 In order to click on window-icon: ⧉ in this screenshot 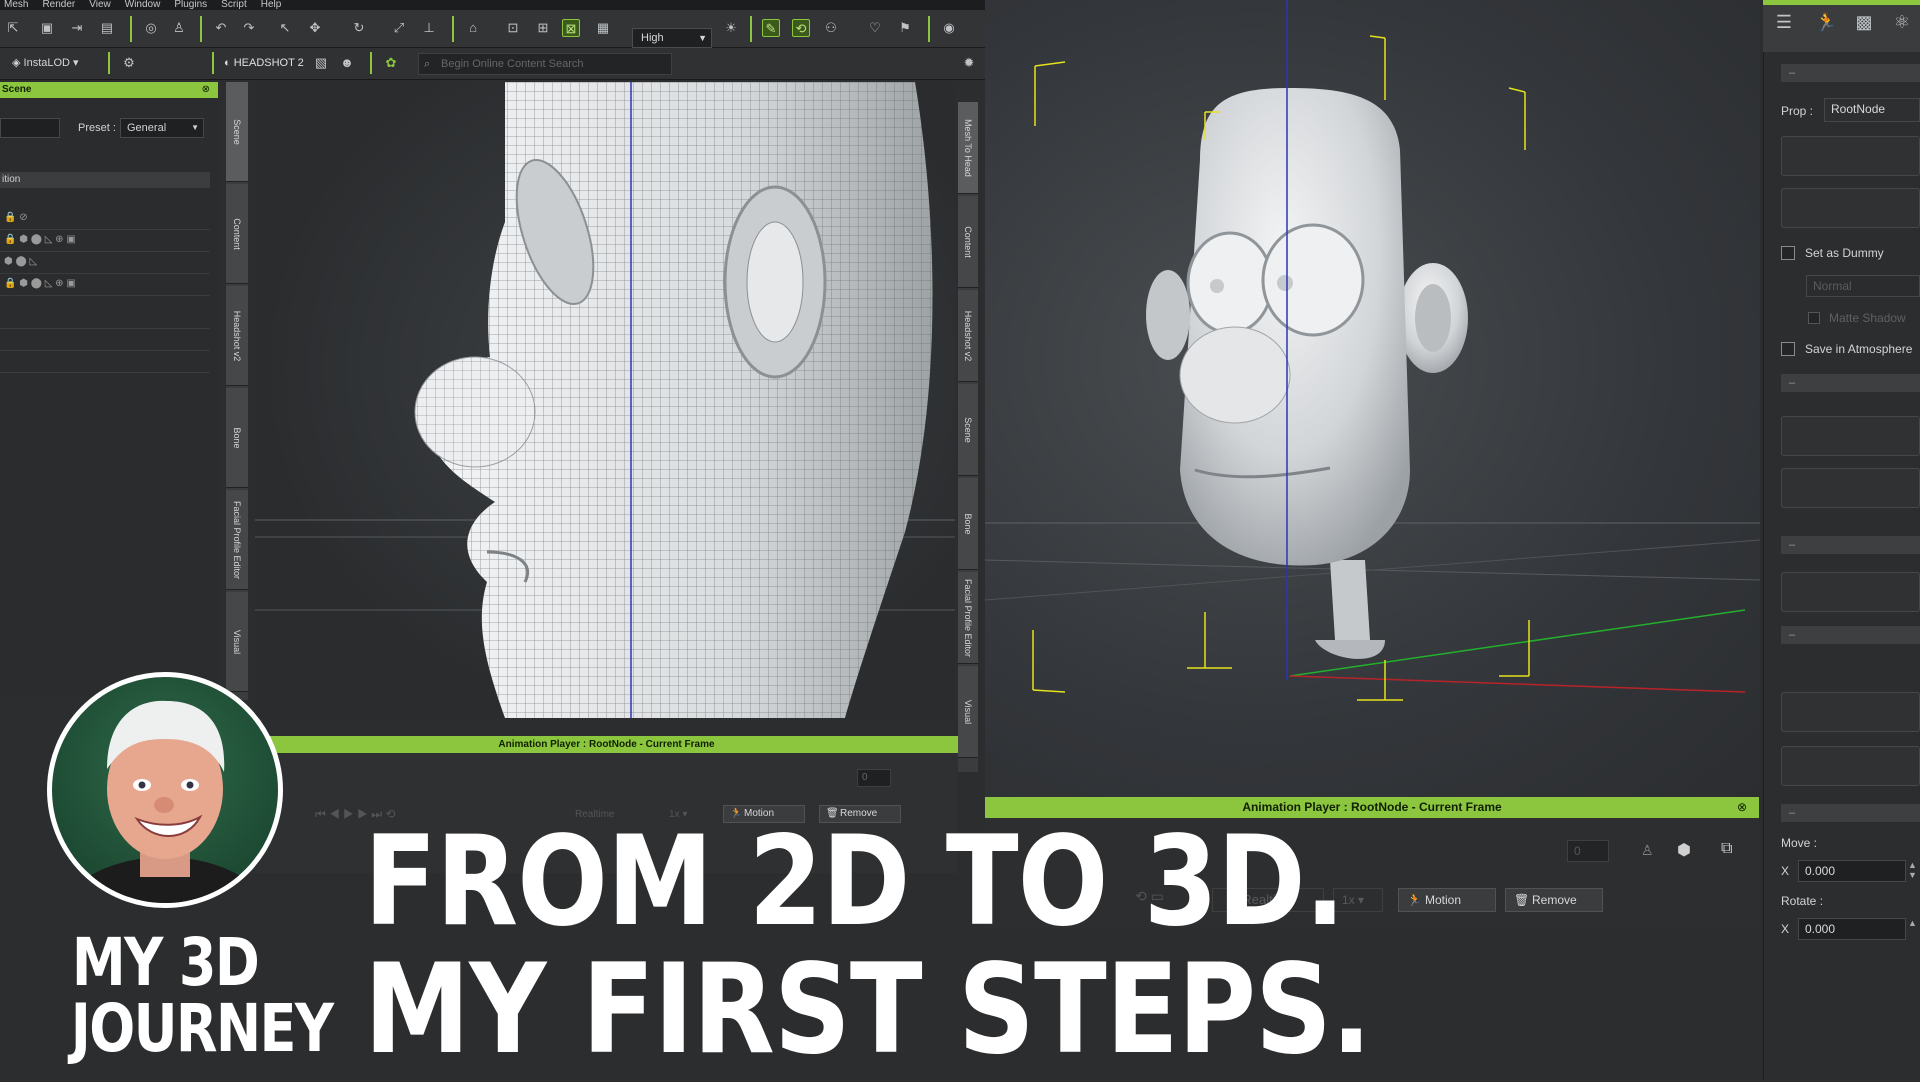, I will do `click(1726, 849)`.